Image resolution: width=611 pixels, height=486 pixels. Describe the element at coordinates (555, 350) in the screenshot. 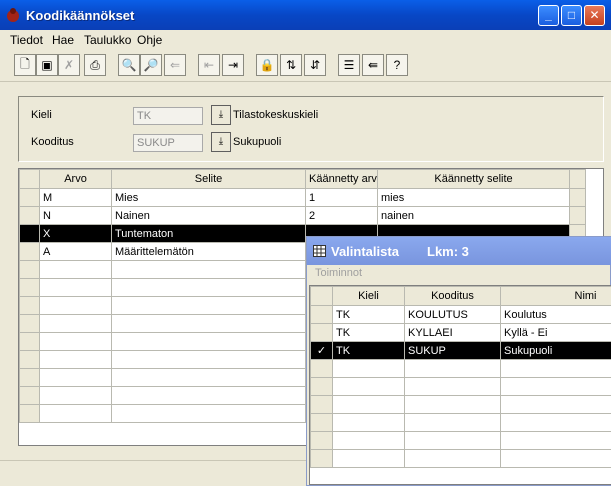

I see `cell-nimi: Sukupuoli` at that location.